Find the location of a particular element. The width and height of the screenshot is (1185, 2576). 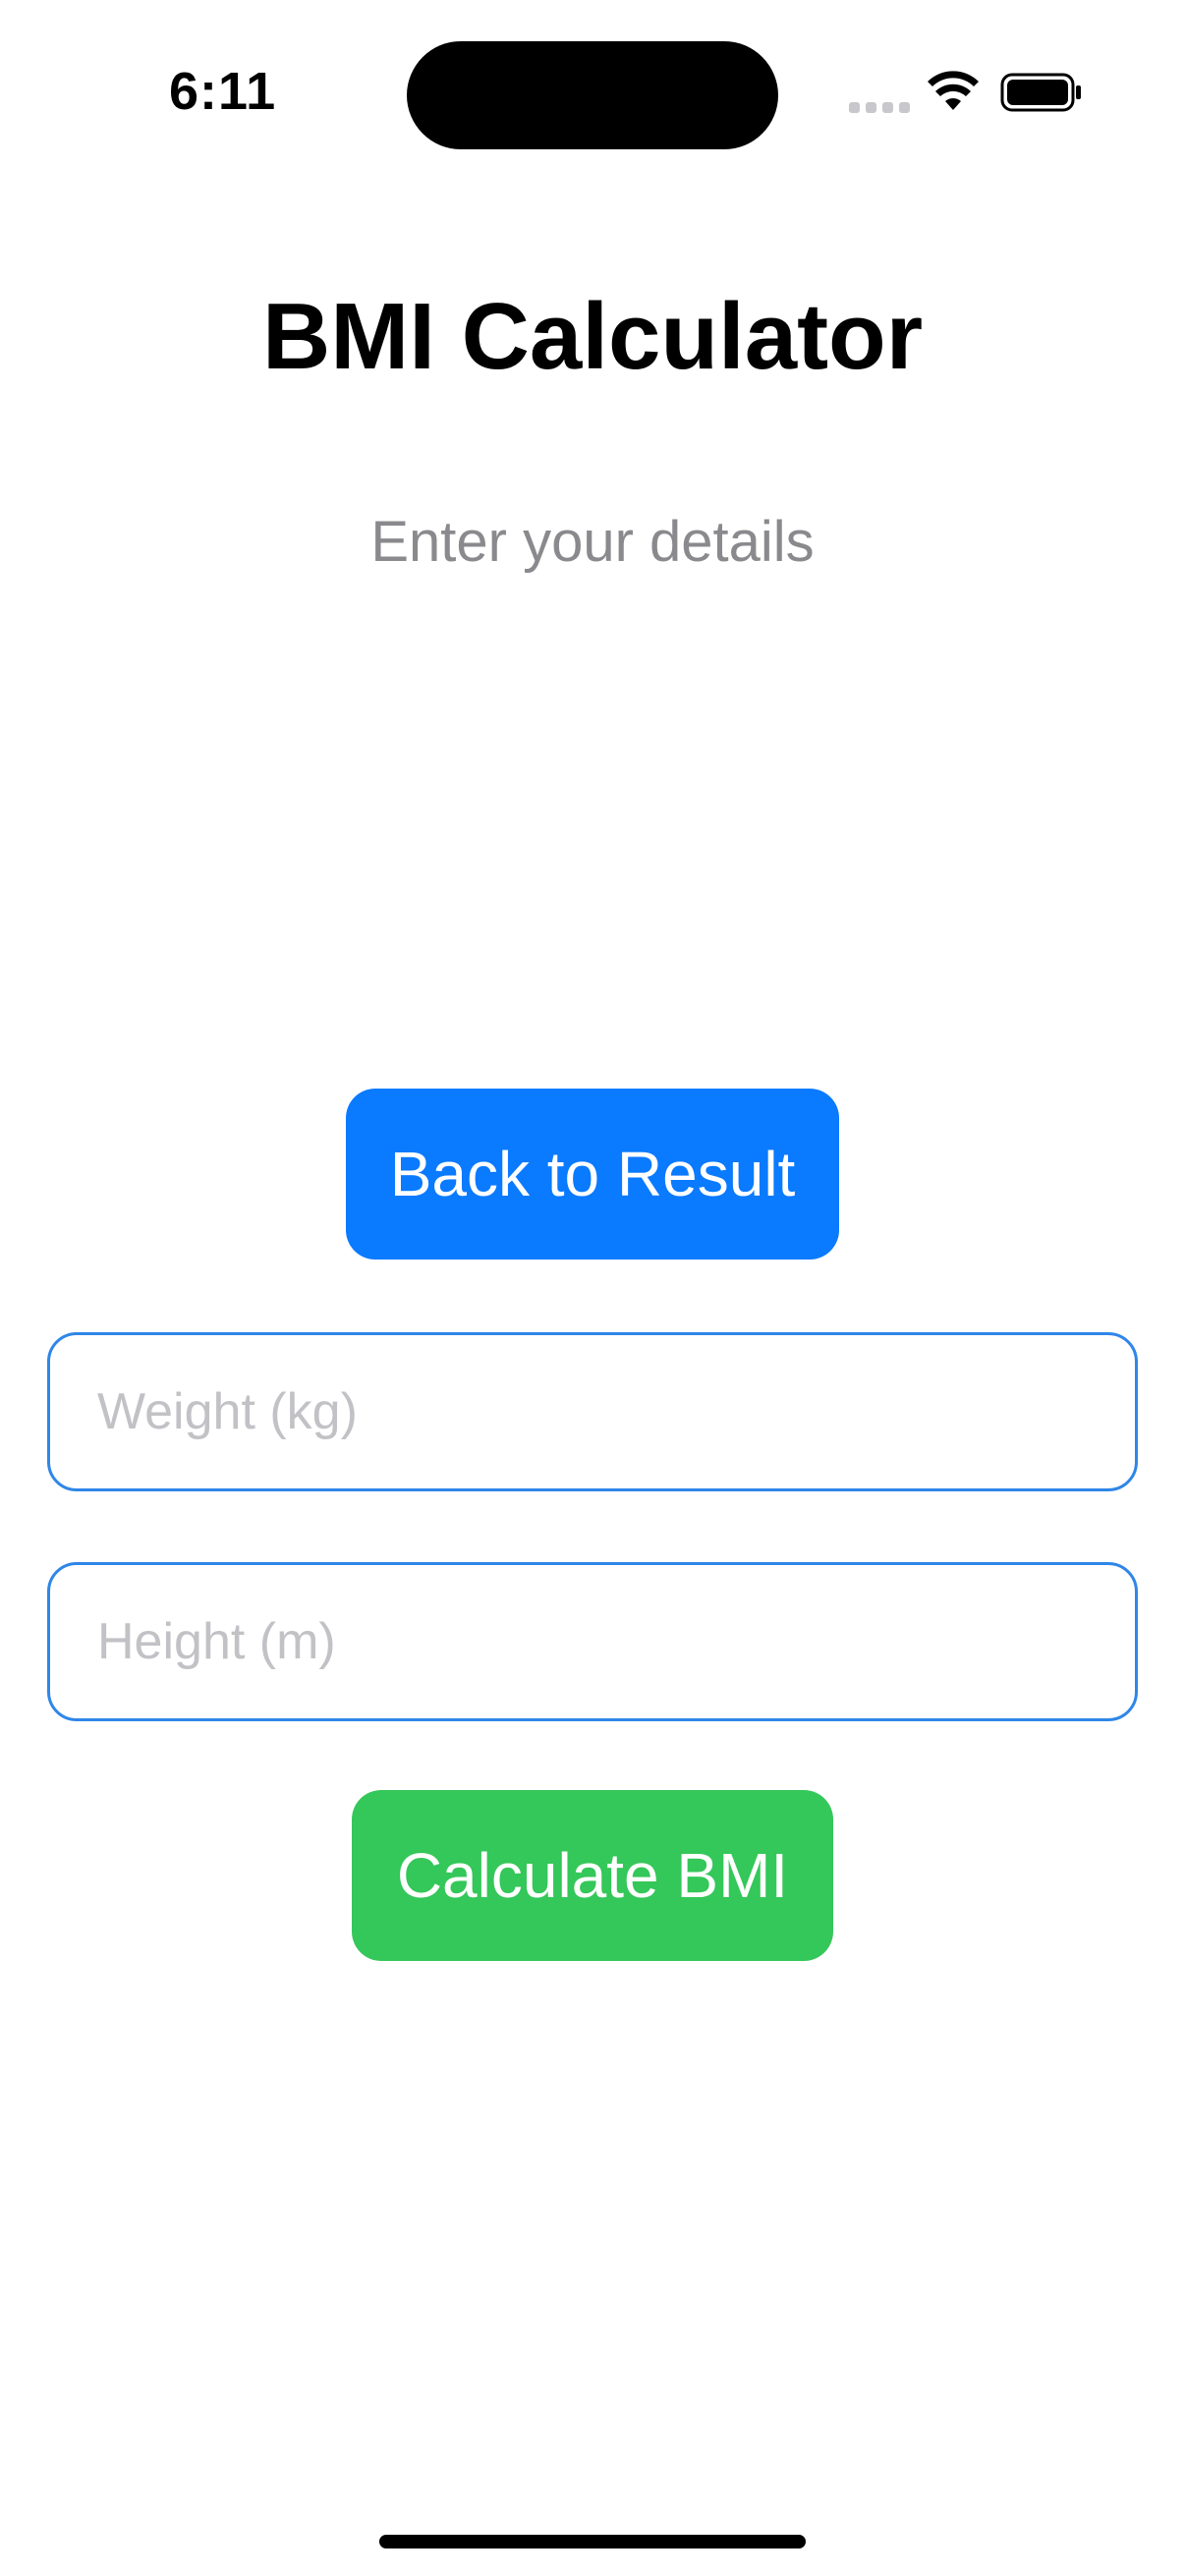

battery-icon is located at coordinates (1041, 92).